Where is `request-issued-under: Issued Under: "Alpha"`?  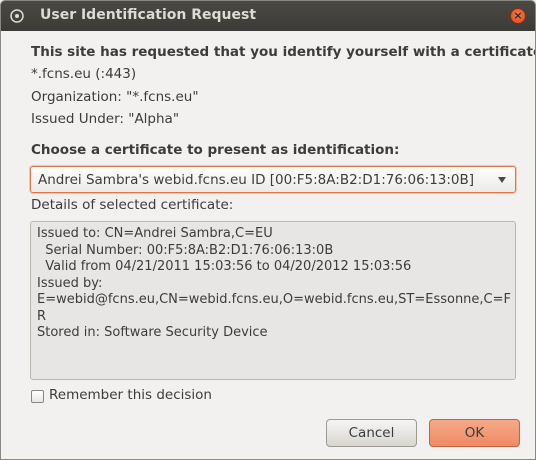 request-issued-under: Issued Under: "Alpha" is located at coordinates (105, 119).